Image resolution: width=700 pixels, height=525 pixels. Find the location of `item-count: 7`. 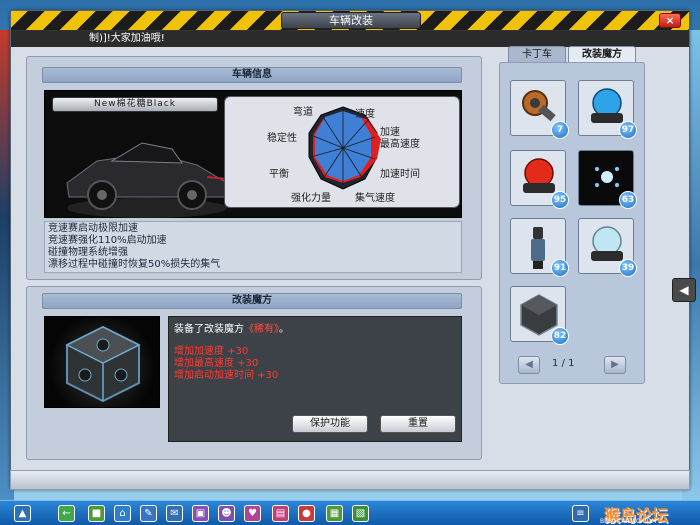

item-count: 7 is located at coordinates (560, 130).